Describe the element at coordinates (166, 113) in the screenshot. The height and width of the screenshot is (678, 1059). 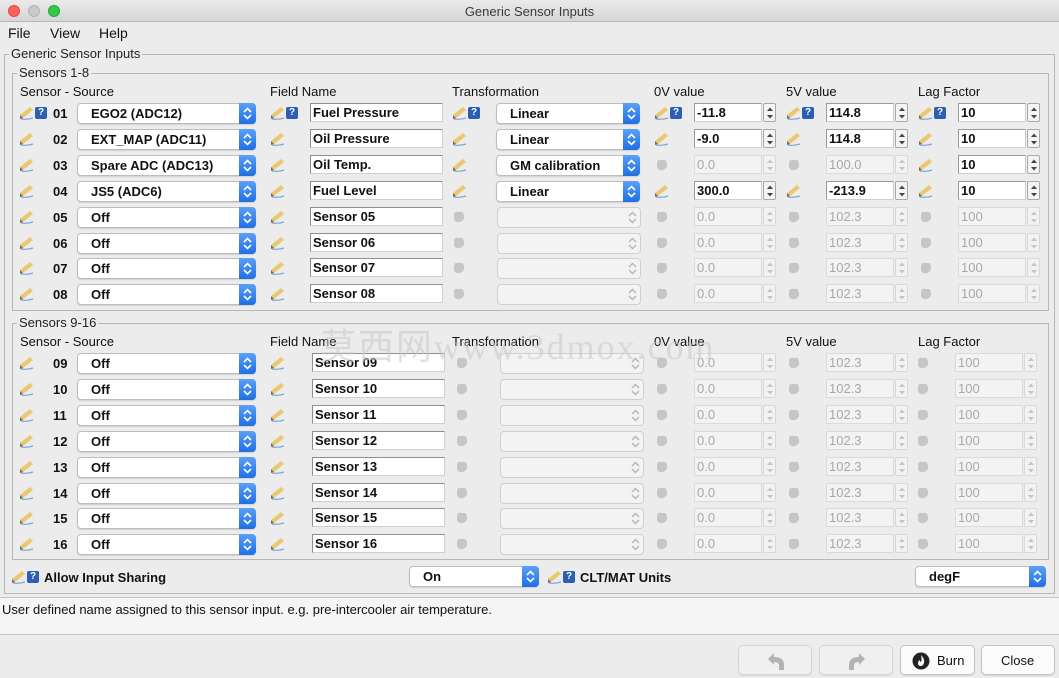
I see `sensor-source-select: EGO2 (ADC12)` at that location.